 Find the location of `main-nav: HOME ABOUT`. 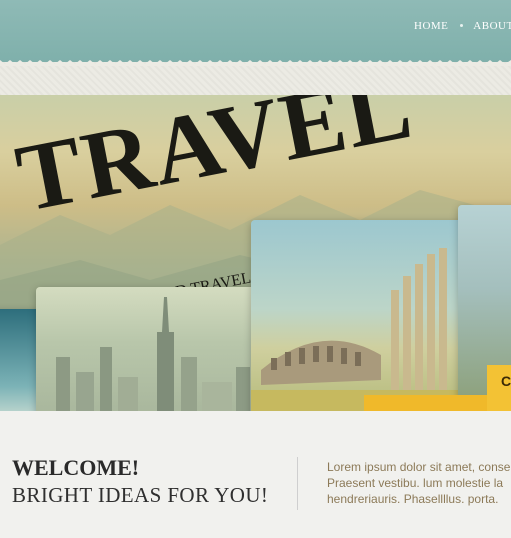

main-nav: HOME ABOUT is located at coordinates (462, 26).